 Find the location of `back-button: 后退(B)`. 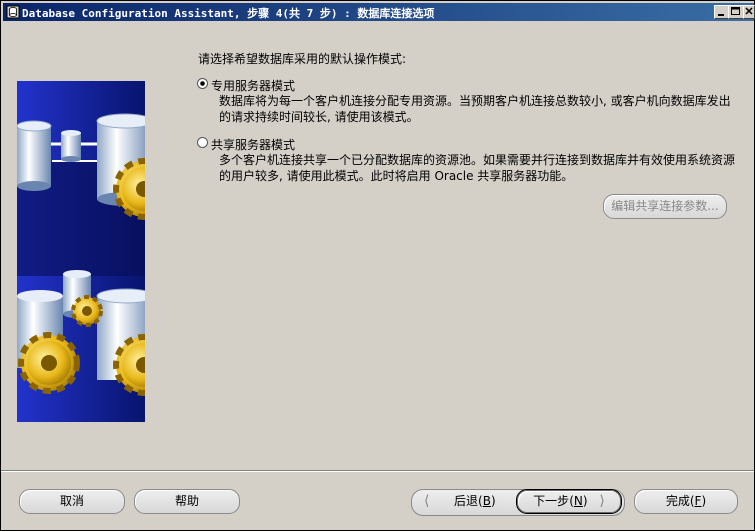

back-button: 后退(B) is located at coordinates (475, 501).